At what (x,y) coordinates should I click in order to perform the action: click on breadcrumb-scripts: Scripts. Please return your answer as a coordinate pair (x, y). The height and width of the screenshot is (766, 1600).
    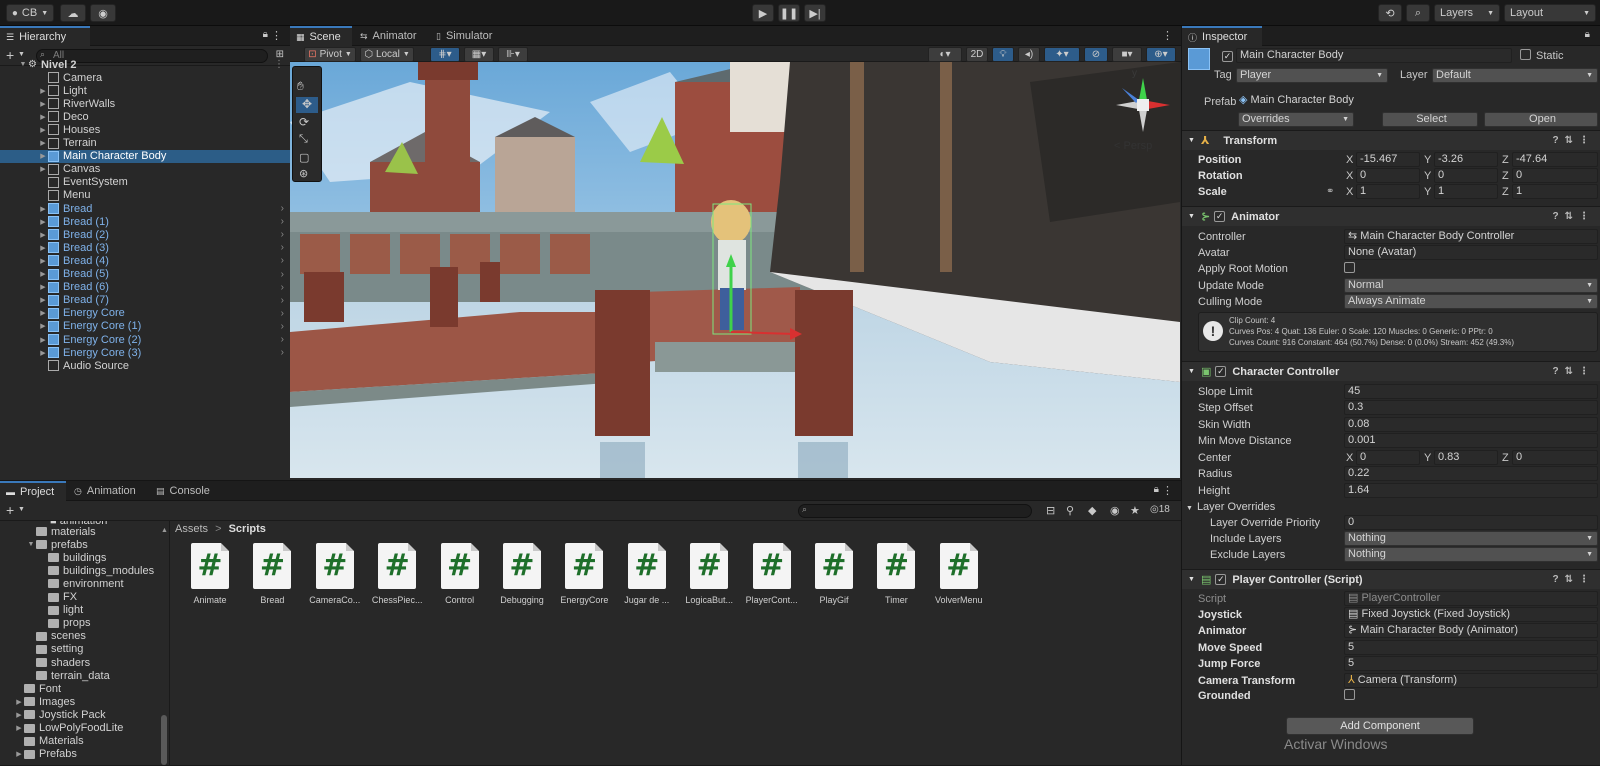
    Looking at the image, I should click on (247, 529).